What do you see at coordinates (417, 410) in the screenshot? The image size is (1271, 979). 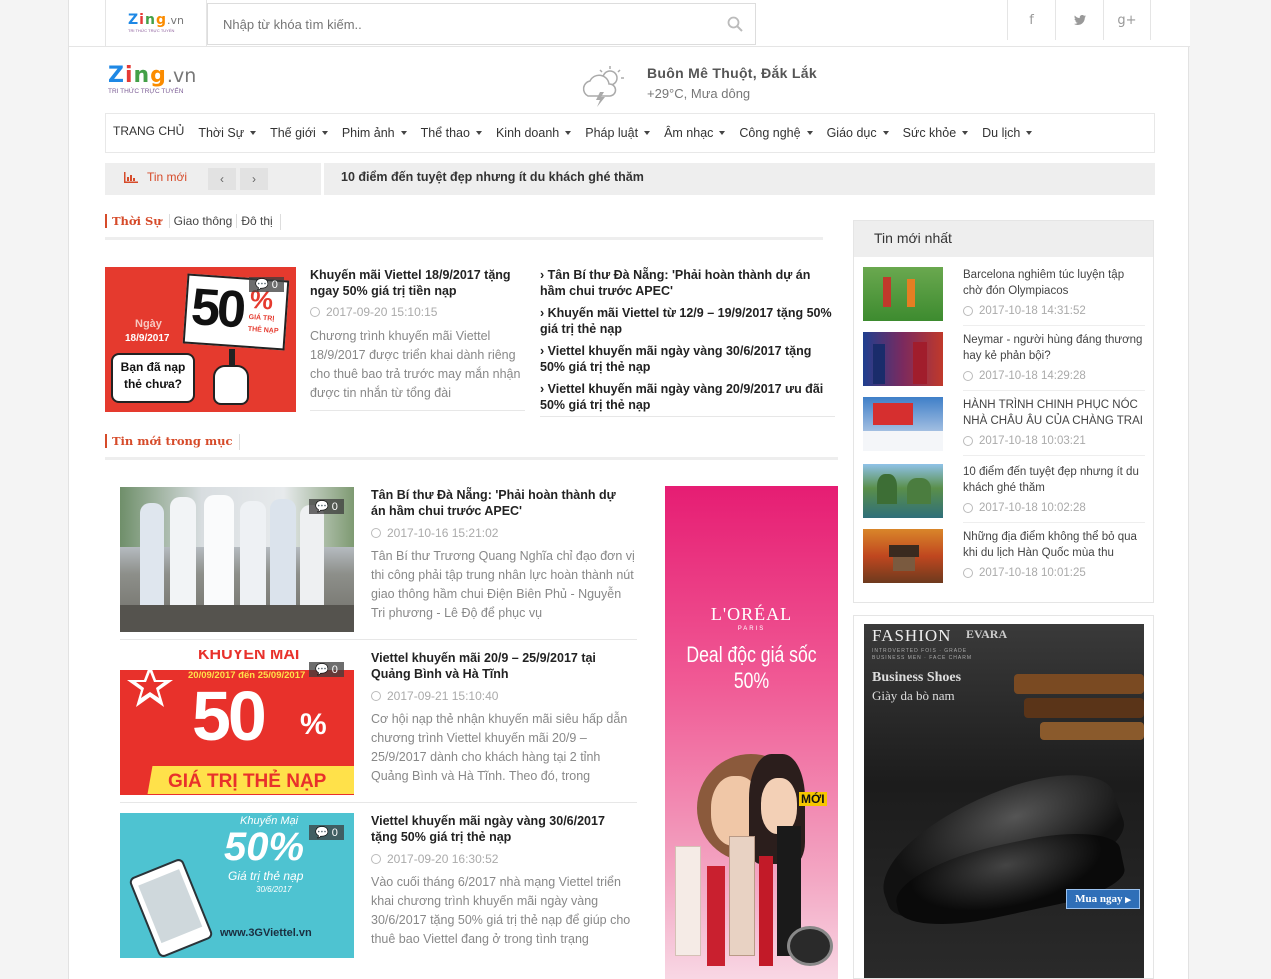 I see `featured-divider` at bounding box center [417, 410].